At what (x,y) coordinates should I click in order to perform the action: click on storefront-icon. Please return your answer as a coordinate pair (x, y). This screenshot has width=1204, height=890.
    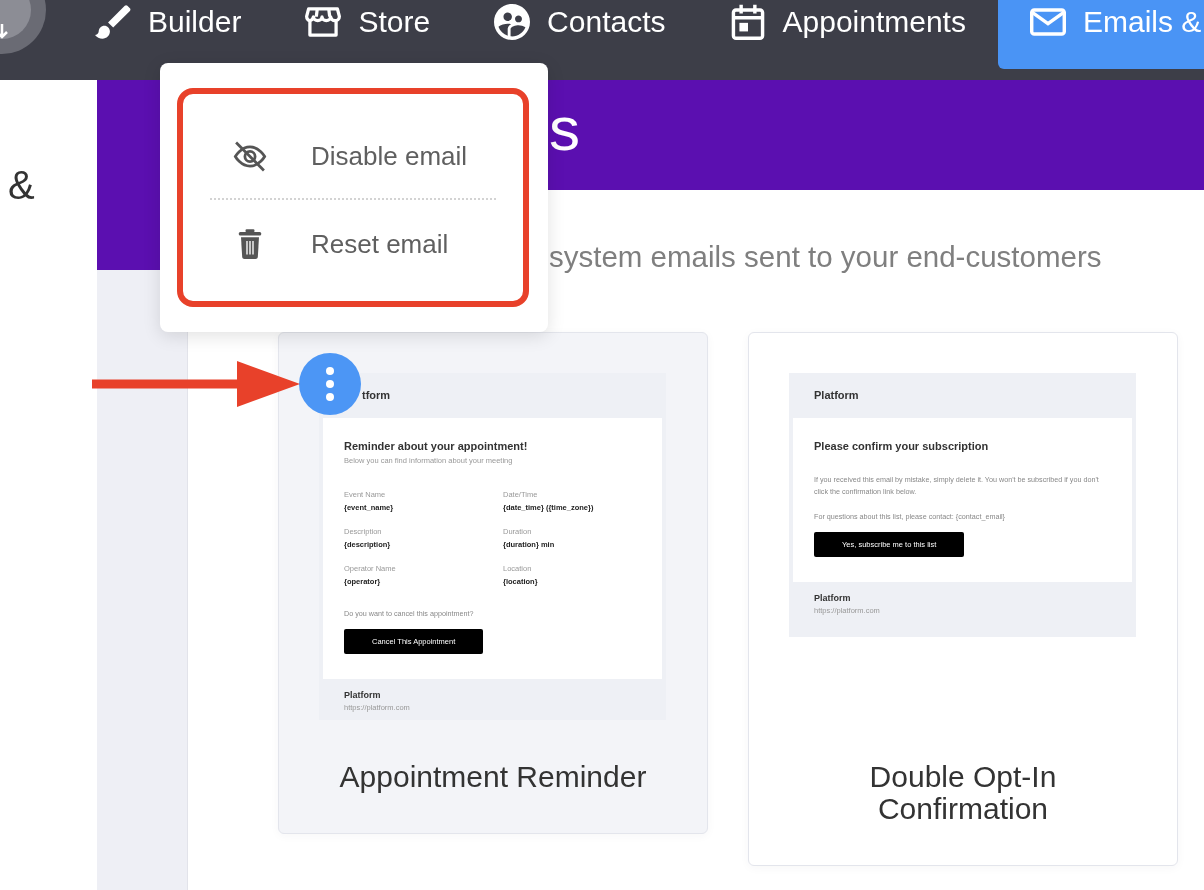
    Looking at the image, I should click on (323, 22).